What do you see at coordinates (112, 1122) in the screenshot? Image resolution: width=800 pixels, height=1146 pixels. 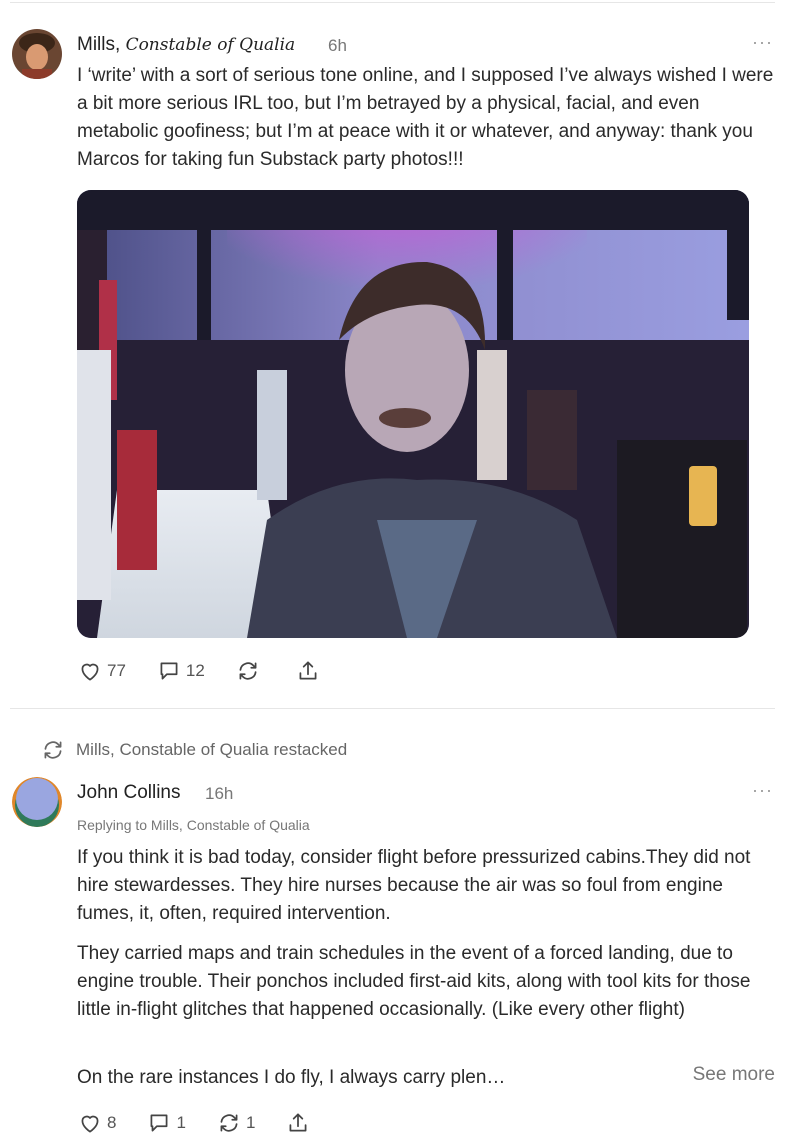 I see `like-count: 8` at bounding box center [112, 1122].